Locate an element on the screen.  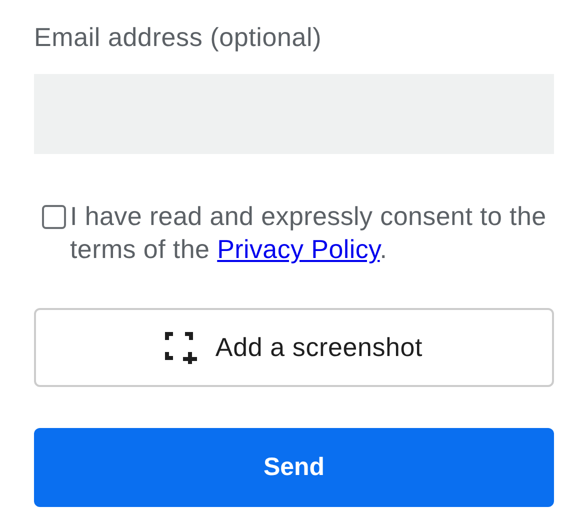
email-label: Email address (optional) is located at coordinates (178, 37).